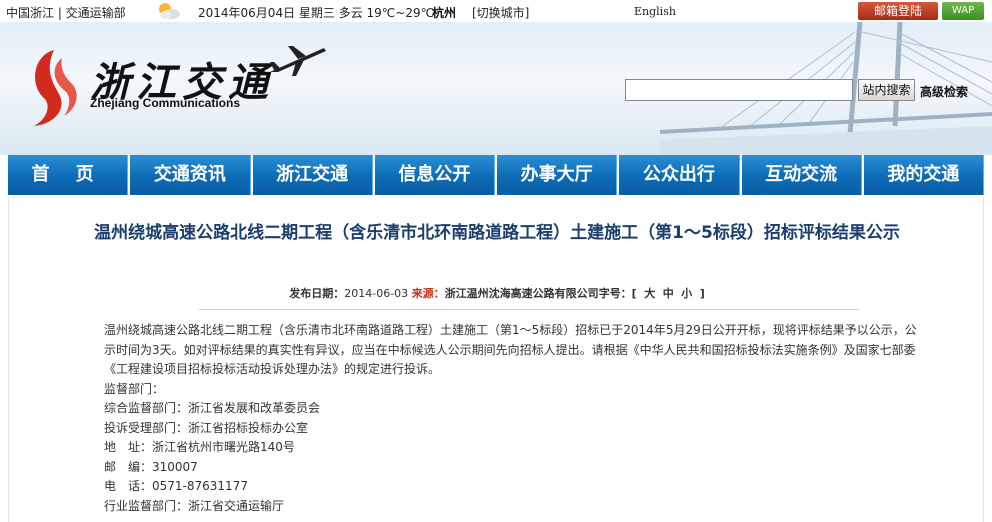  What do you see at coordinates (212, 408) in the screenshot?
I see `body-line: 综合监督部门：浙江省发展和改革委员会` at bounding box center [212, 408].